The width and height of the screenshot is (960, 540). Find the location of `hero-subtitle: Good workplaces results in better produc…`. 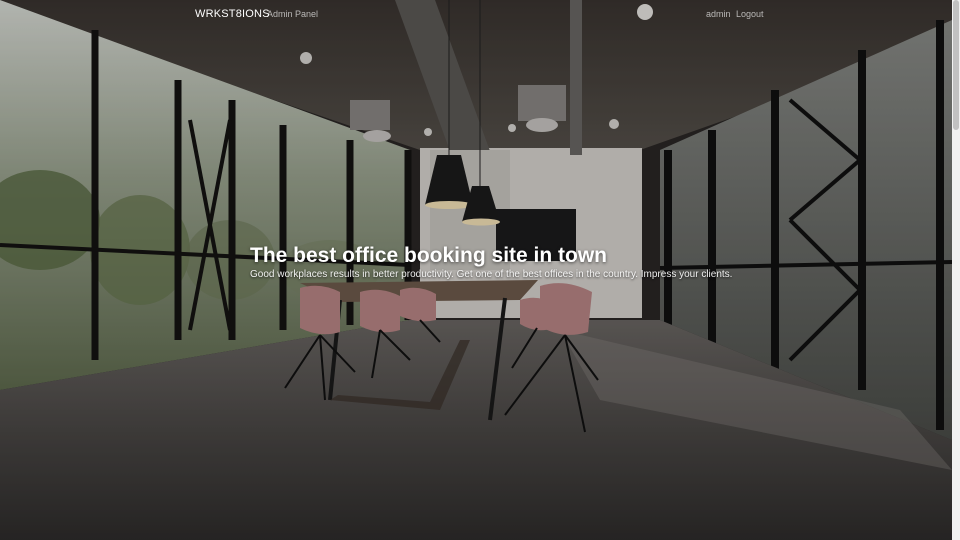

hero-subtitle: Good workplaces results in better produc… is located at coordinates (491, 274).